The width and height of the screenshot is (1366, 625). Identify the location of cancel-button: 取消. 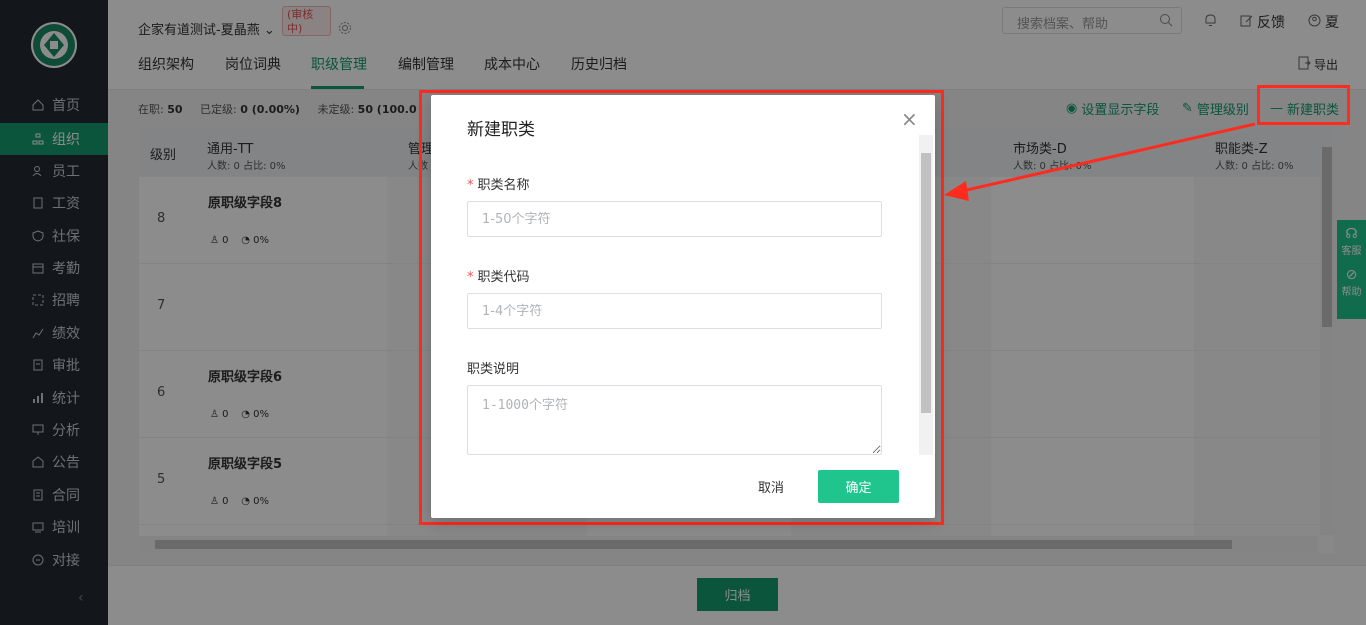
(771, 486).